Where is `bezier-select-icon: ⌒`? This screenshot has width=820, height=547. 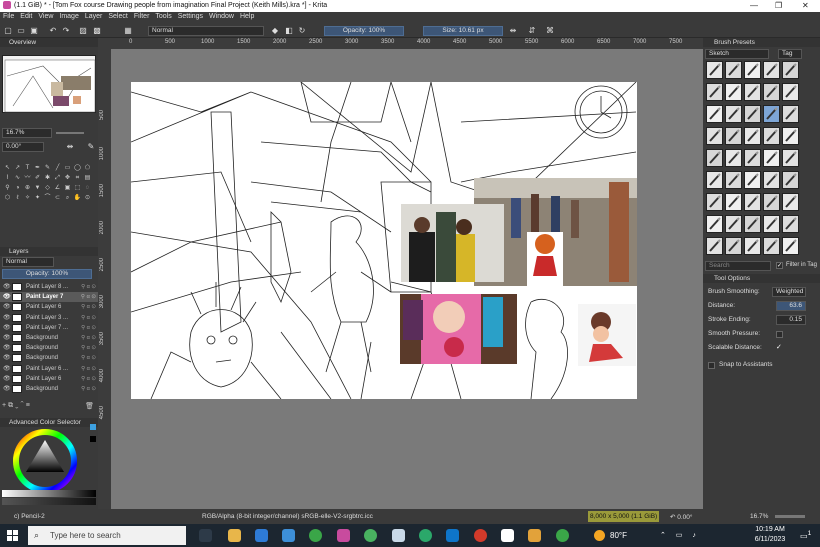 bezier-select-icon: ⌒ is located at coordinates (47, 198).